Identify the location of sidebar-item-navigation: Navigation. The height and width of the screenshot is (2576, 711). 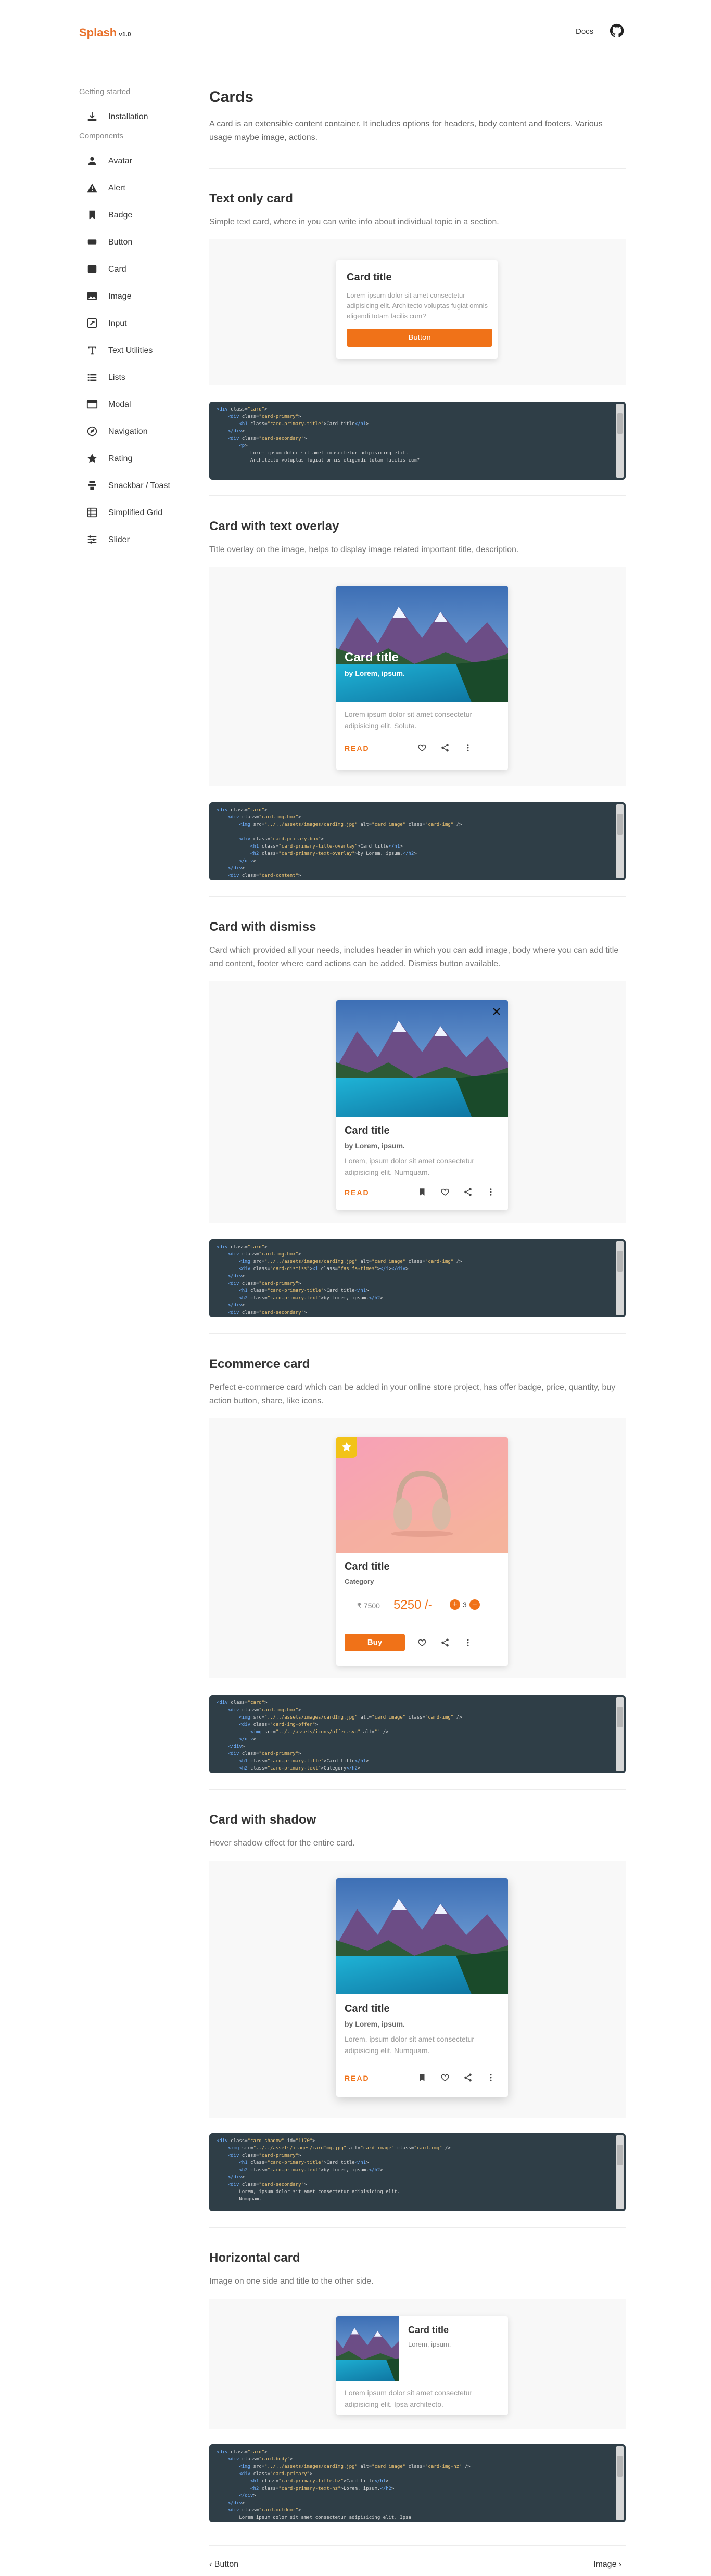
(139, 432).